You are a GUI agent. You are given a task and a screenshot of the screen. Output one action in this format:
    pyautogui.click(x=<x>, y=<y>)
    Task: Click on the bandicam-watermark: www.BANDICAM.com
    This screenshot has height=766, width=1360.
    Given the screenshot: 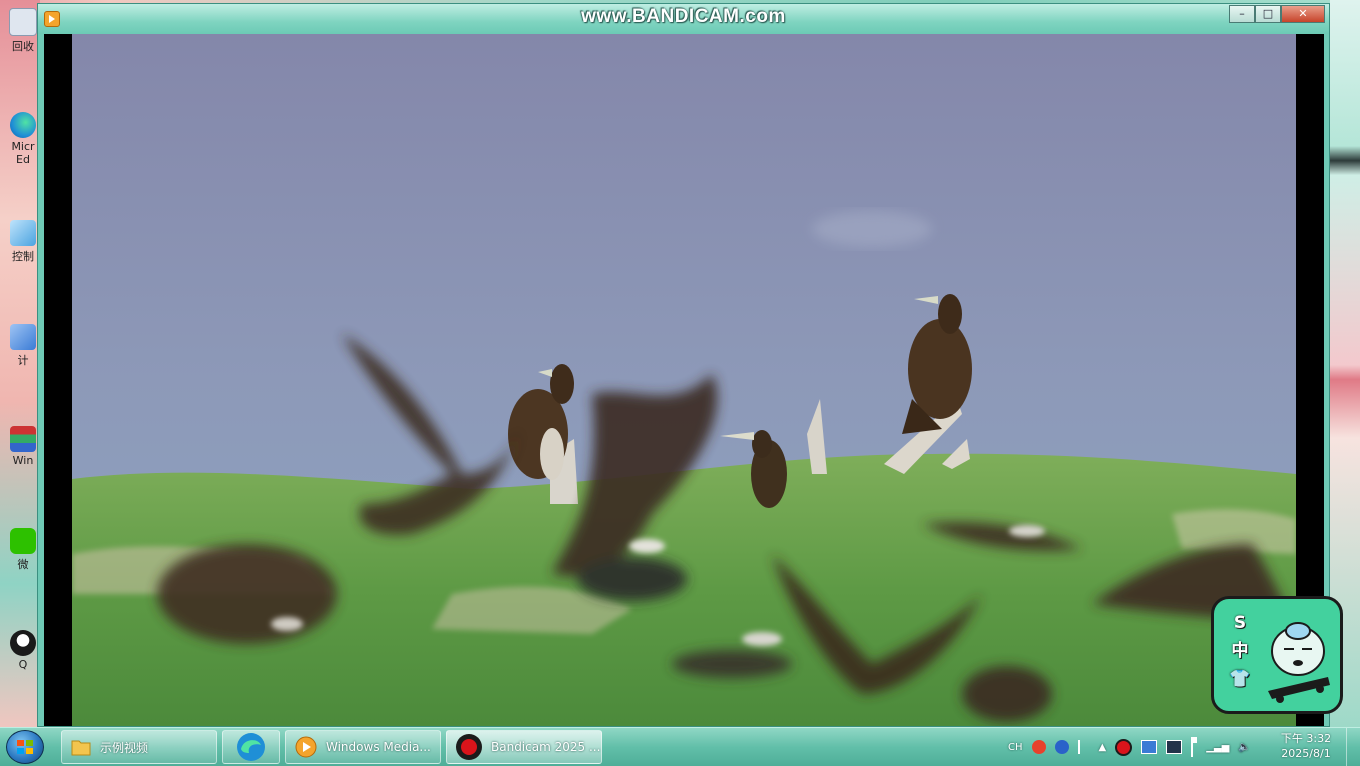 What is the action you would take?
    pyautogui.click(x=683, y=16)
    